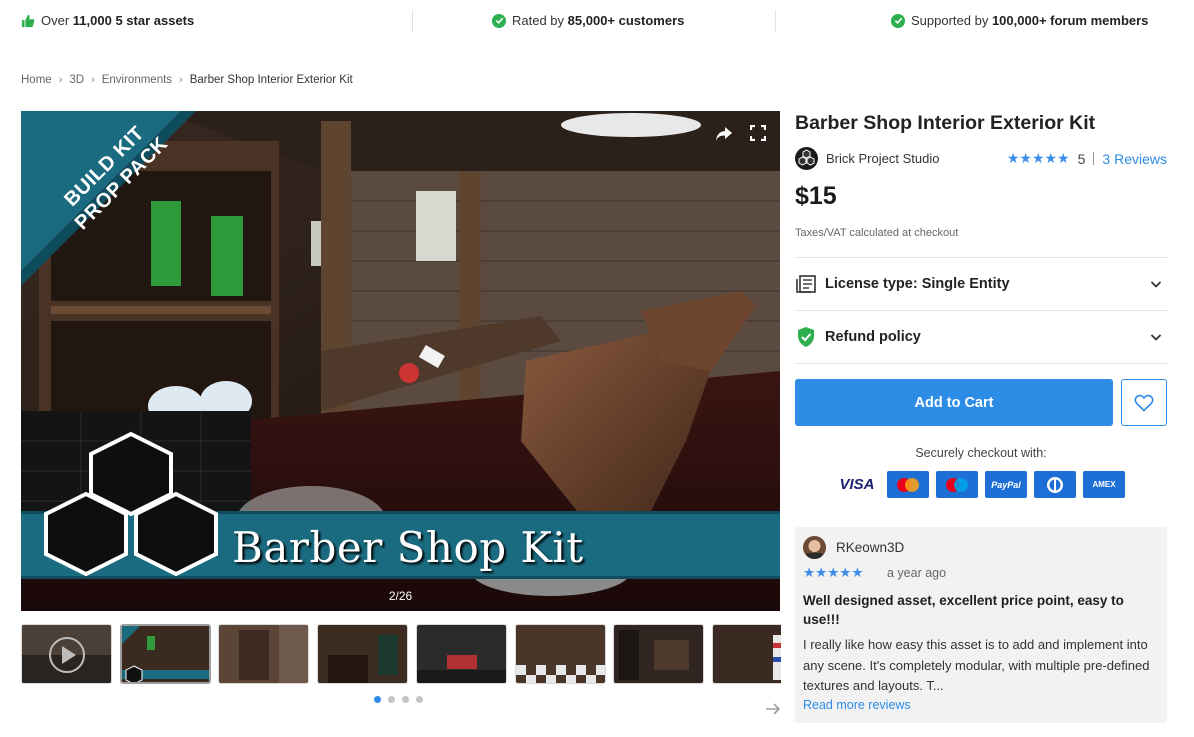  Describe the element at coordinates (398, 699) in the screenshot. I see `carousel-dots` at that location.